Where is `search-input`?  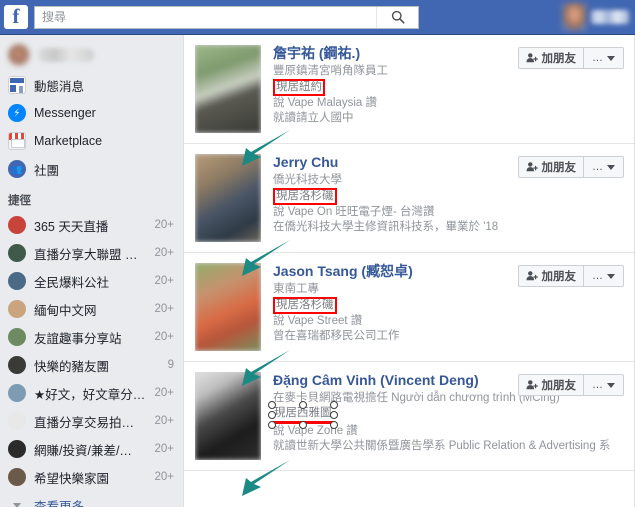 search-input is located at coordinates (205, 17).